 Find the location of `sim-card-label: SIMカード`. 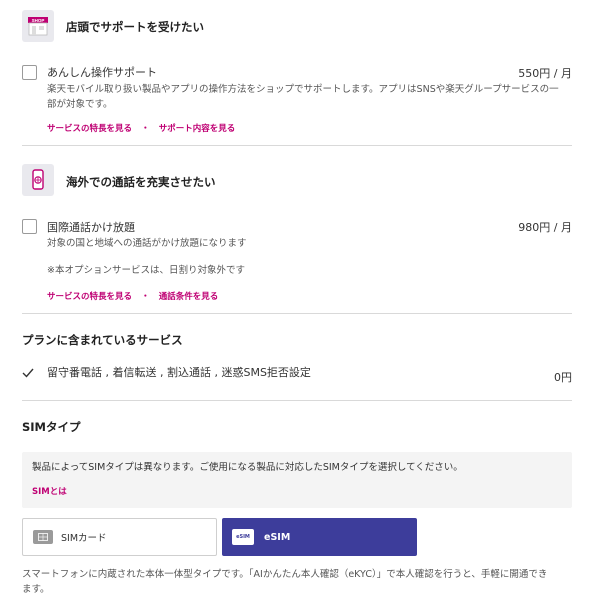

sim-card-label: SIMカード is located at coordinates (84, 538).